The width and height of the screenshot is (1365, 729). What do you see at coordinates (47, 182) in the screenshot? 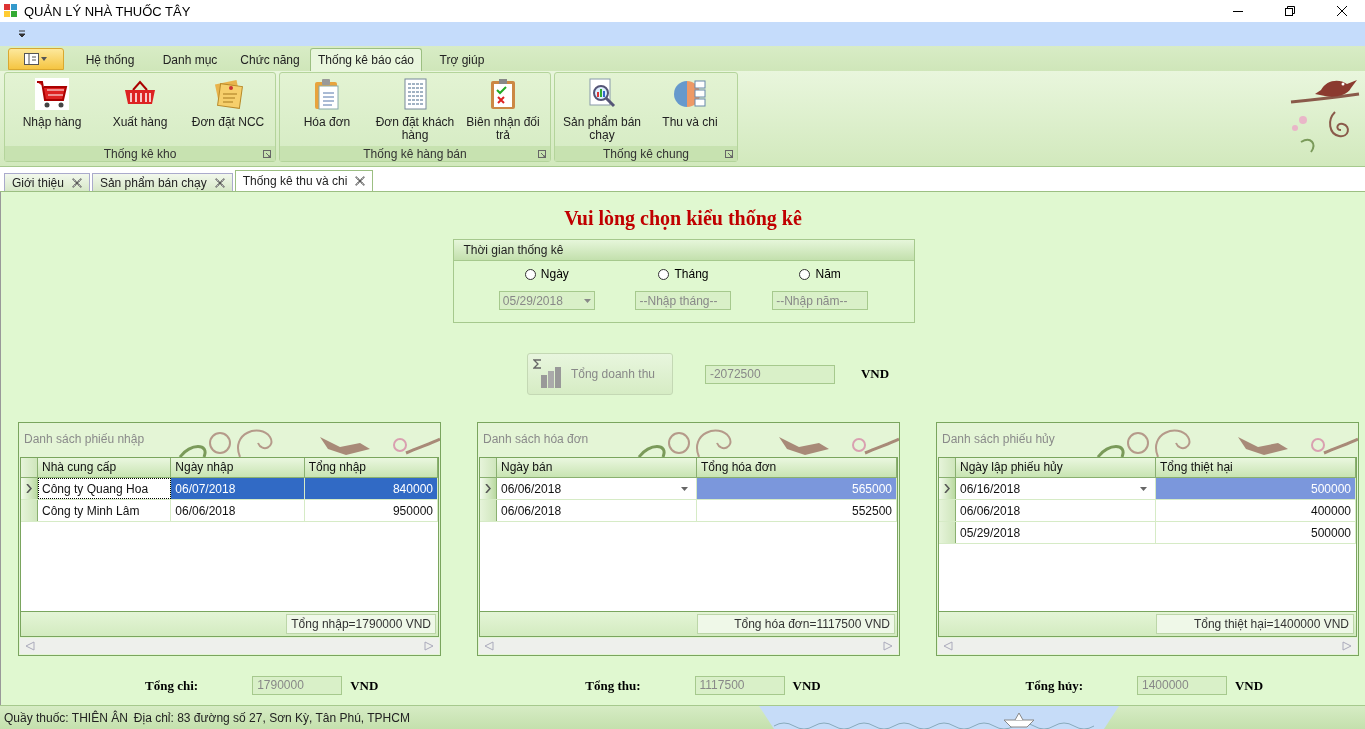
I see `document-tab: Giới thiệu` at bounding box center [47, 182].